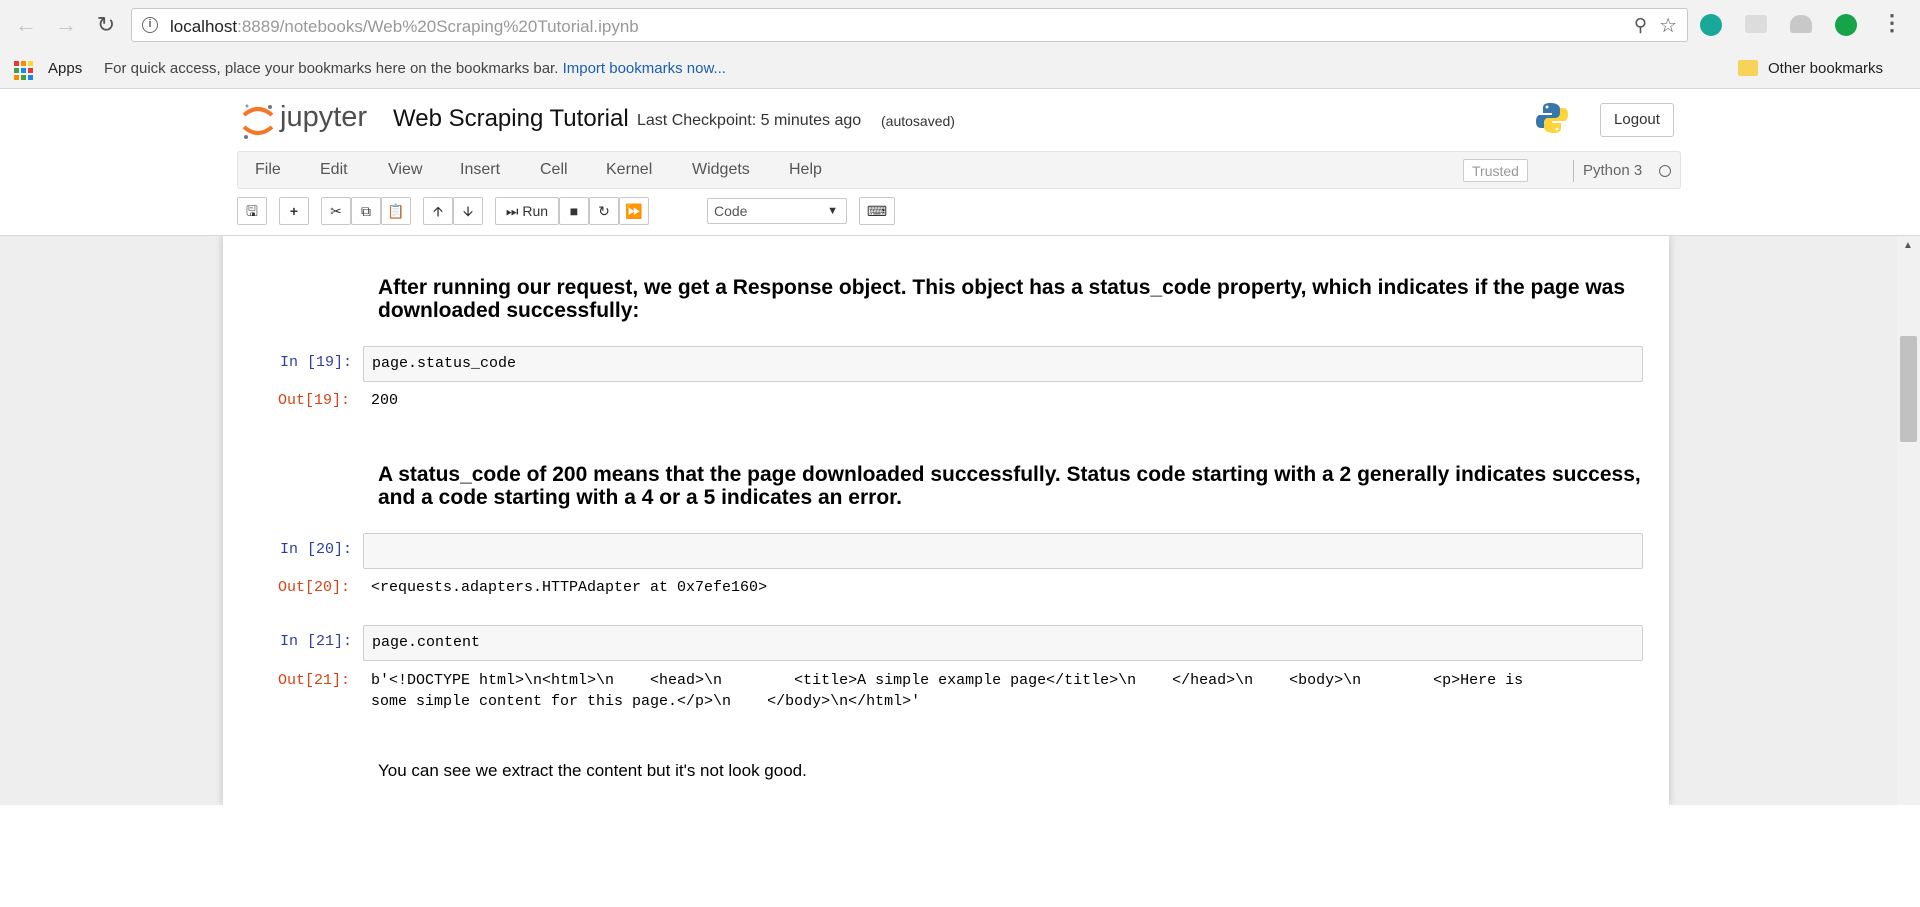 The width and height of the screenshot is (1920, 907). Describe the element at coordinates (1711, 25) in the screenshot. I see `extension-icon-teal` at that location.